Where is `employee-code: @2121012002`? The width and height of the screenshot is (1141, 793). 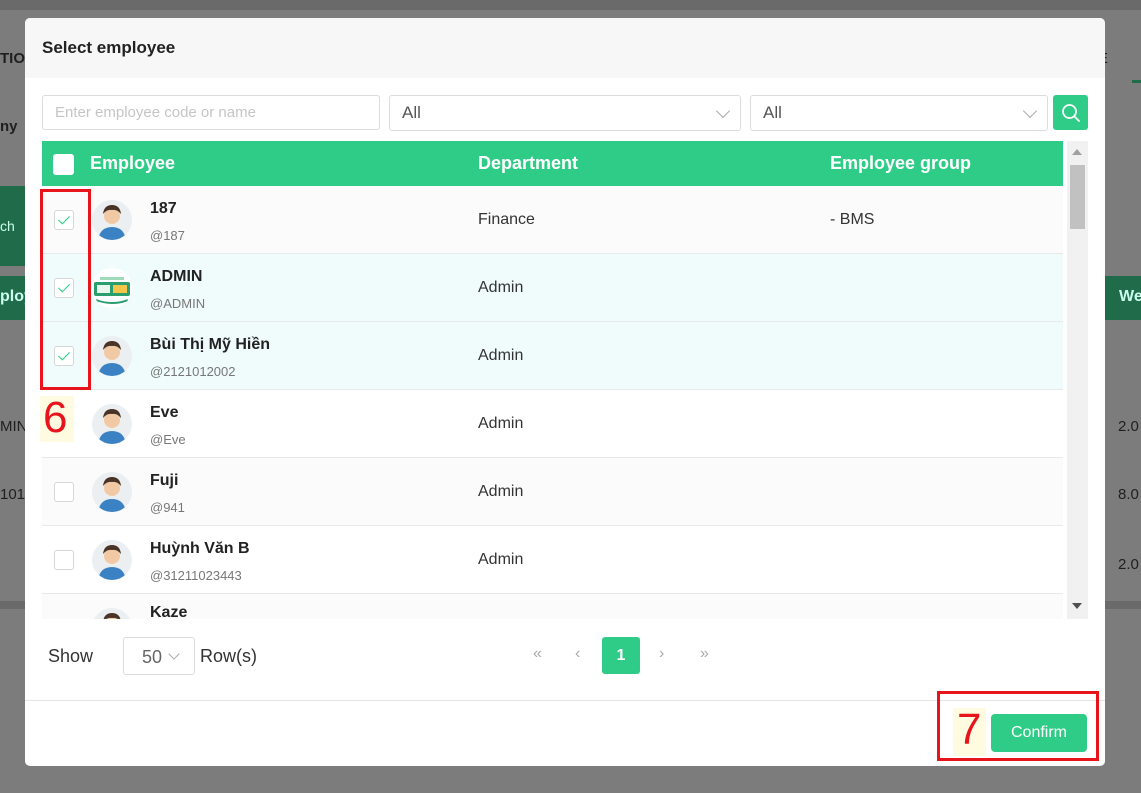 employee-code: @2121012002 is located at coordinates (193, 371).